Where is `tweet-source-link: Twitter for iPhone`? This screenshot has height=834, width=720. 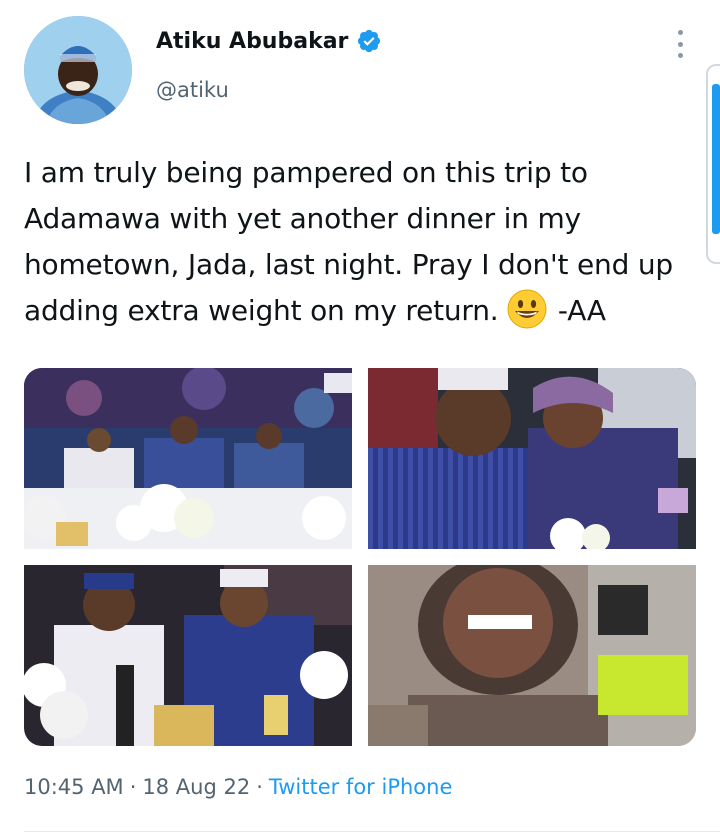
tweet-source-link: Twitter for iPhone is located at coordinates (361, 787).